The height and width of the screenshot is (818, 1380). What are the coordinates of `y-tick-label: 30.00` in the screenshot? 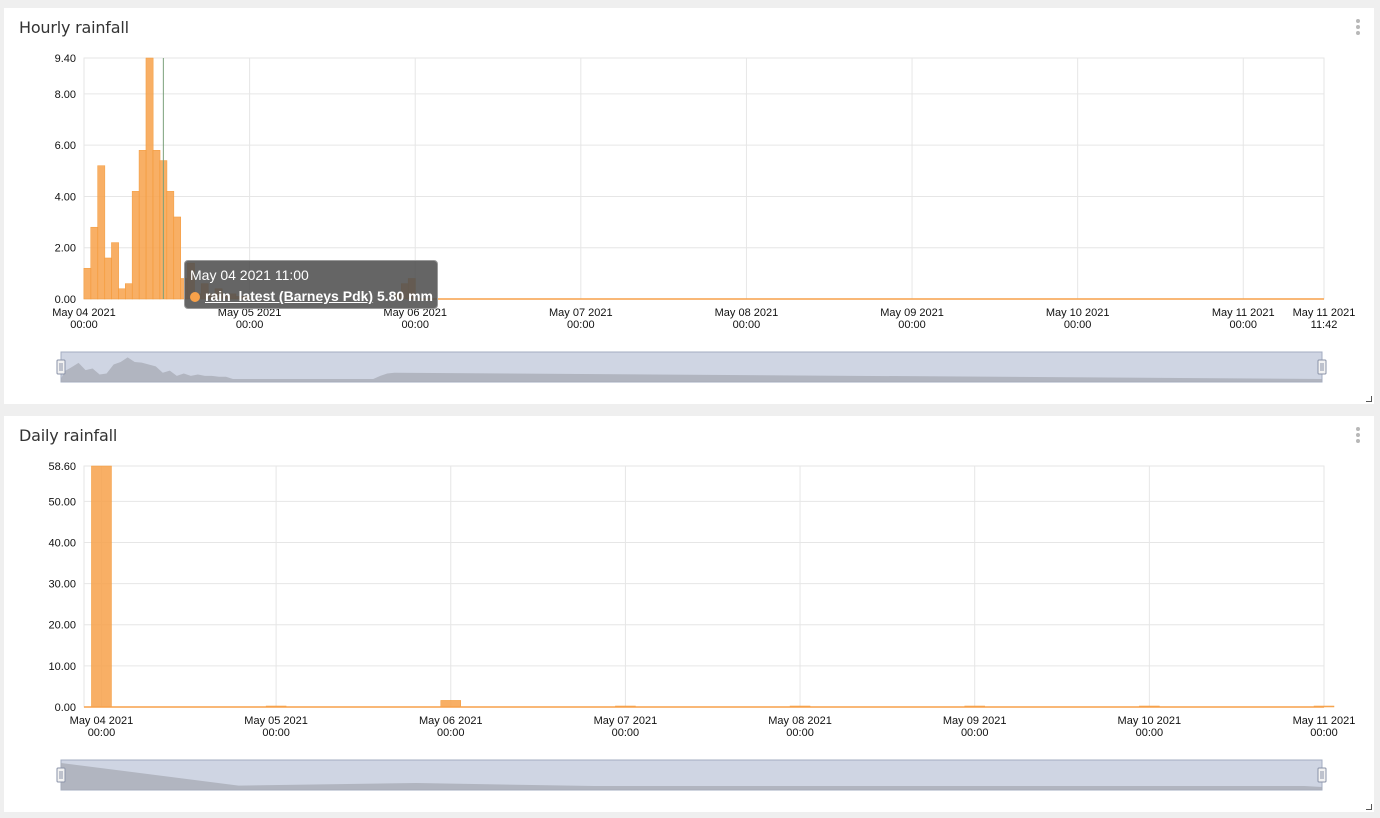 It's located at (62, 585).